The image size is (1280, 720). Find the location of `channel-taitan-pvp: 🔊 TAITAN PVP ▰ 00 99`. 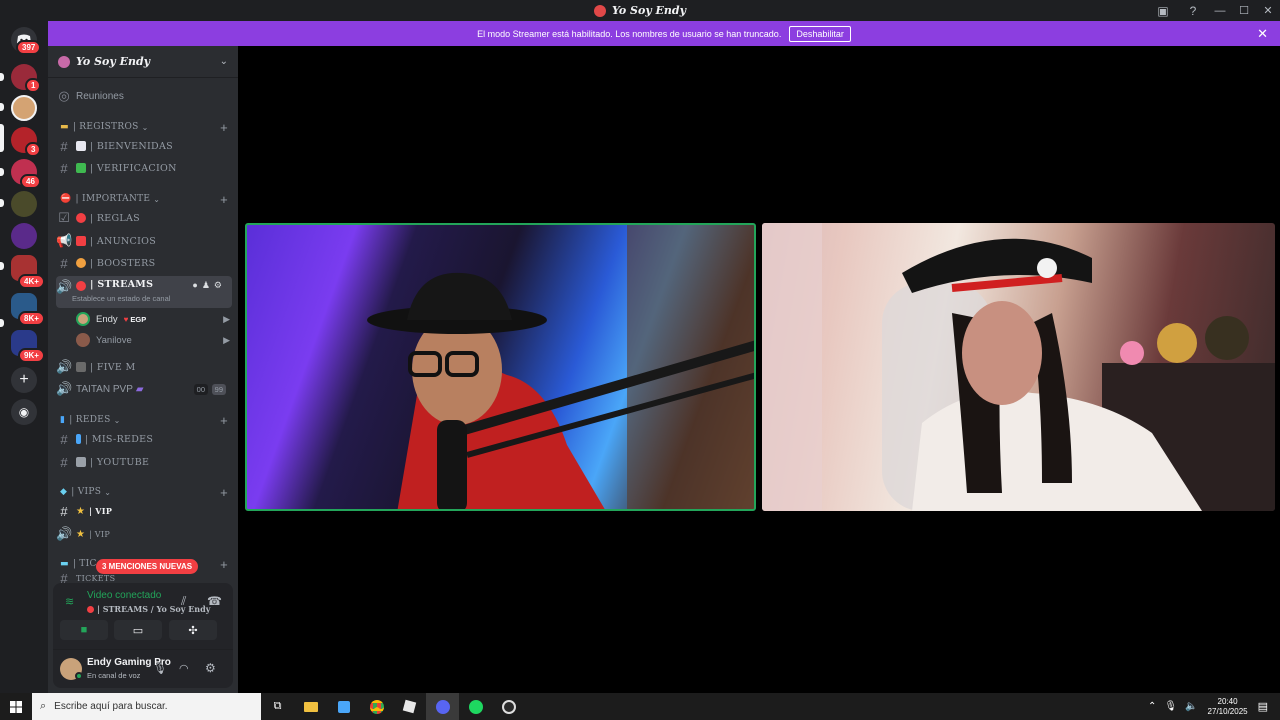

channel-taitan-pvp: 🔊 TAITAN PVP ▰ 00 99 is located at coordinates (144, 389).